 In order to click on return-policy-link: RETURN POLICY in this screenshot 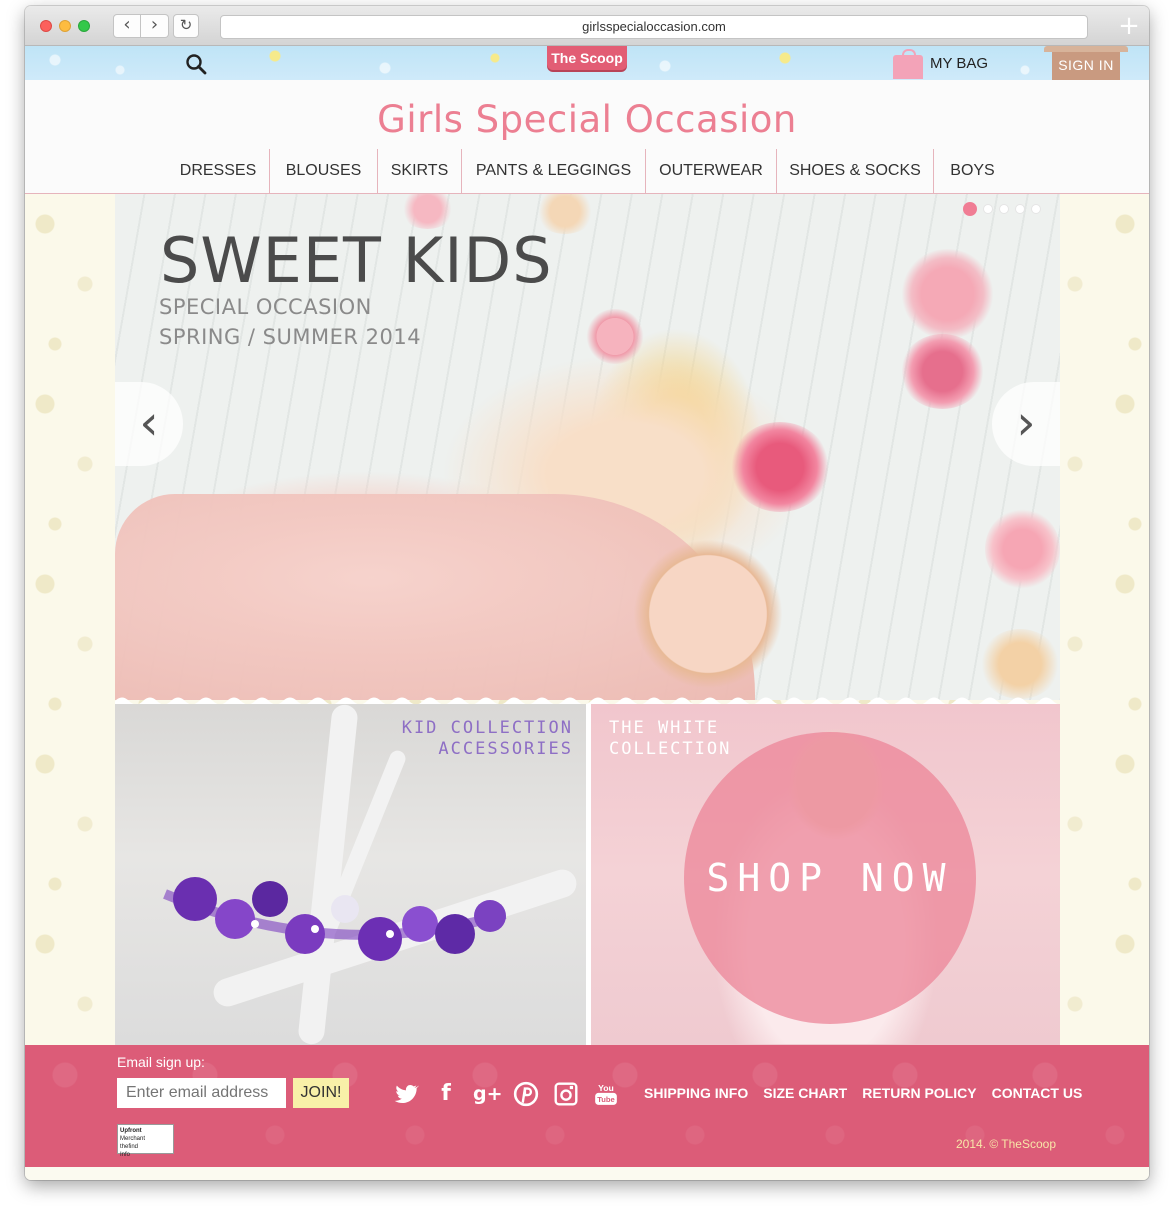, I will do `click(919, 1093)`.